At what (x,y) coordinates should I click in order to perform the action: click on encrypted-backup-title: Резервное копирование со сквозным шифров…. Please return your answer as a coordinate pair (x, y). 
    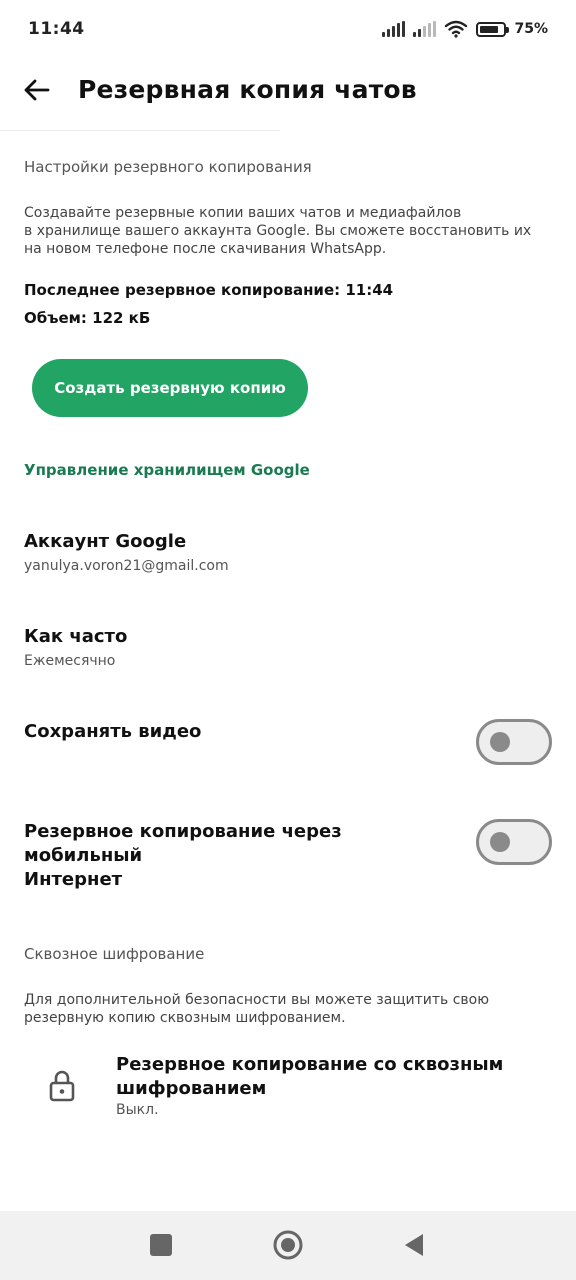
    Looking at the image, I should click on (326, 1077).